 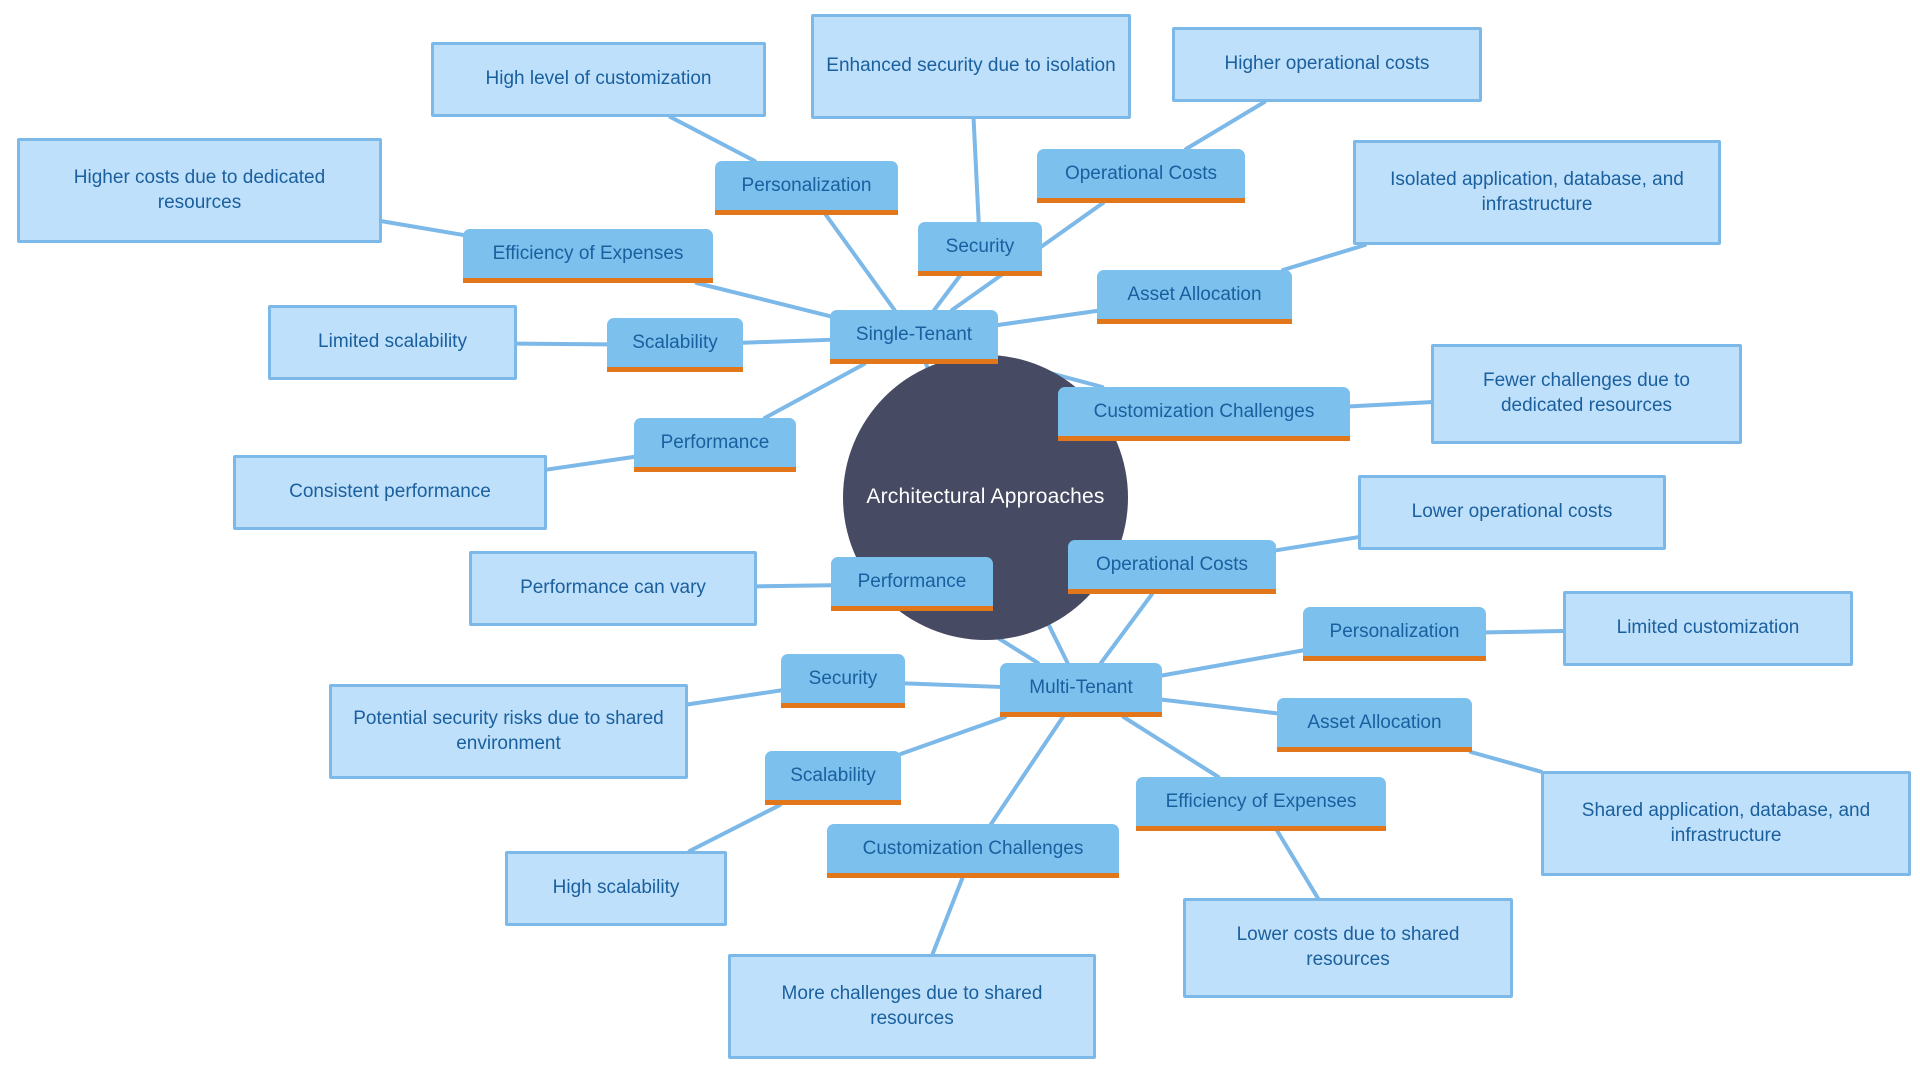 What do you see at coordinates (734, 828) in the screenshot?
I see `edge-mt-scalability-to-high-scalability` at bounding box center [734, 828].